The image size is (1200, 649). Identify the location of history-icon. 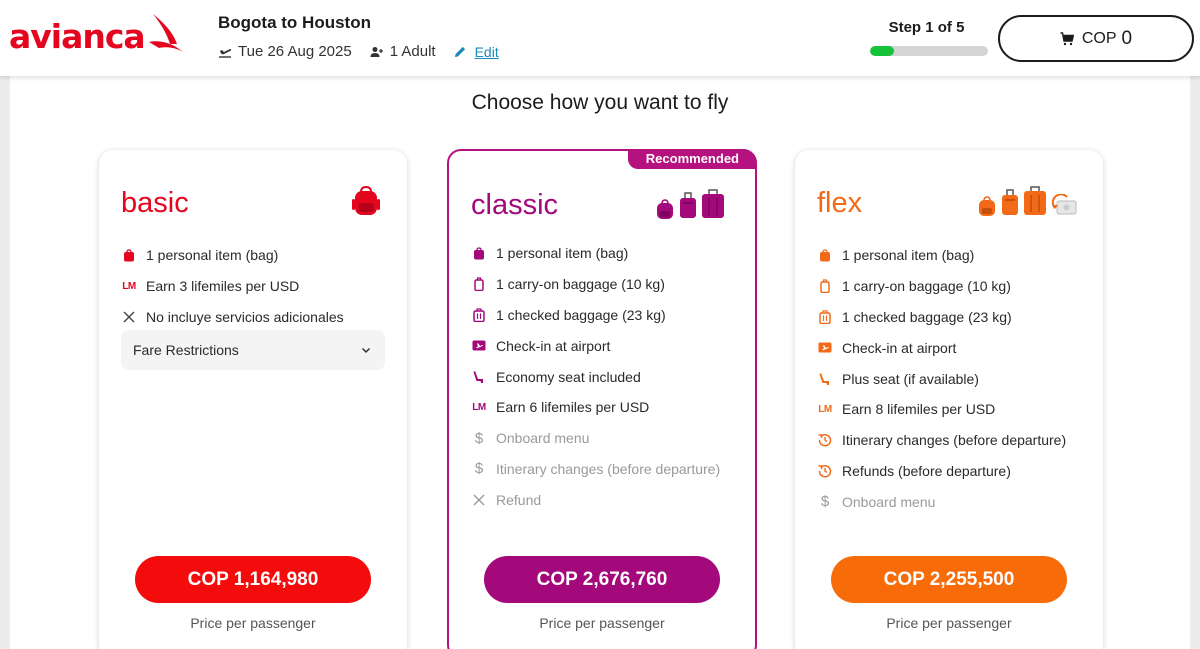
(825, 440).